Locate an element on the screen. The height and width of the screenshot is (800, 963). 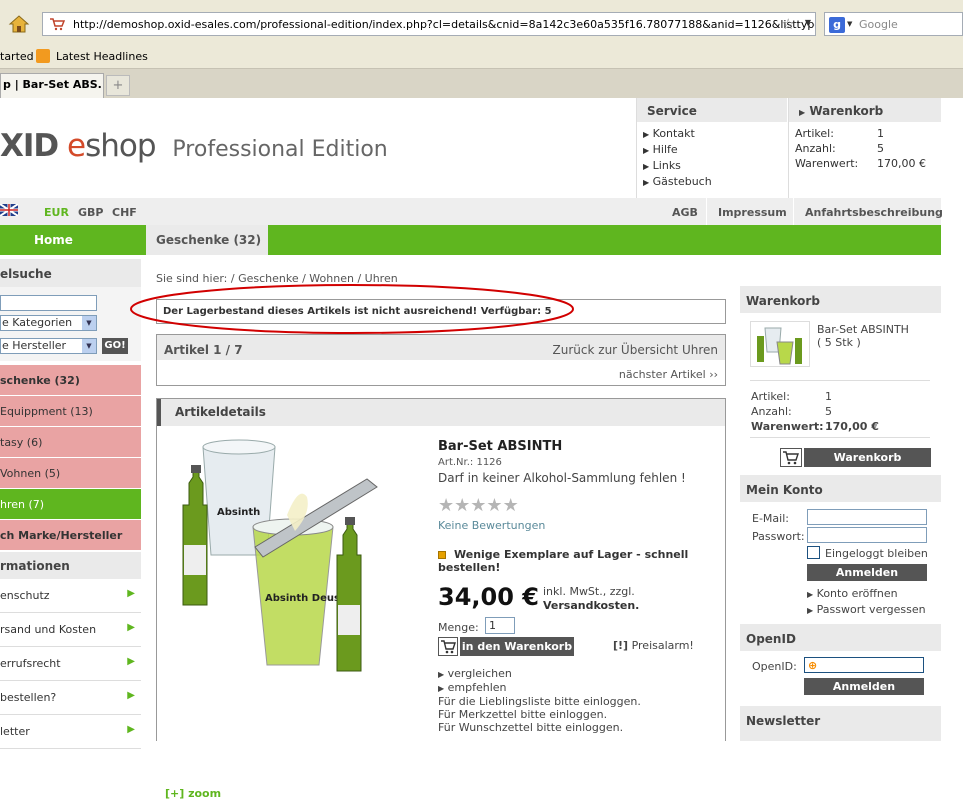
uk-flag-icon is located at coordinates (9, 210).